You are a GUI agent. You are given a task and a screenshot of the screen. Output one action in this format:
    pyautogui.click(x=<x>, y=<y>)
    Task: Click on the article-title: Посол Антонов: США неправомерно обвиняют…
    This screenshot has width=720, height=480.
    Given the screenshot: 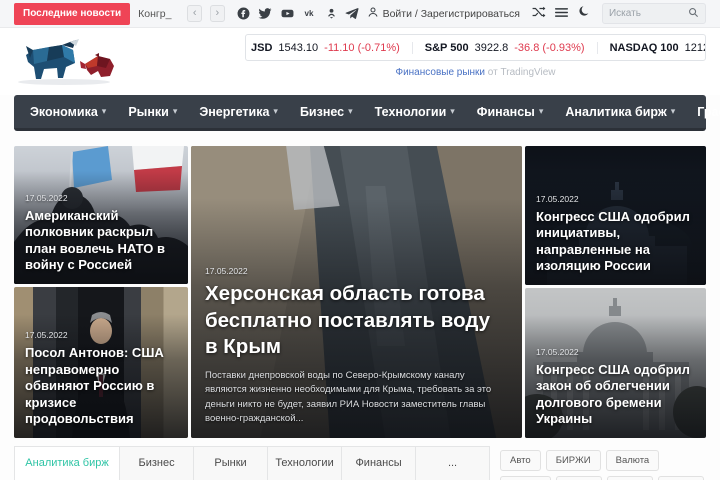 What is the action you would take?
    pyautogui.click(x=94, y=385)
    